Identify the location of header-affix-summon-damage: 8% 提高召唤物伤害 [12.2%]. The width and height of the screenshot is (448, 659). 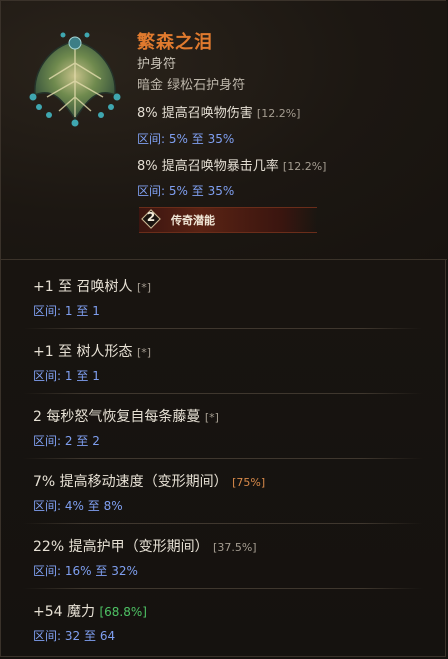
(218, 111).